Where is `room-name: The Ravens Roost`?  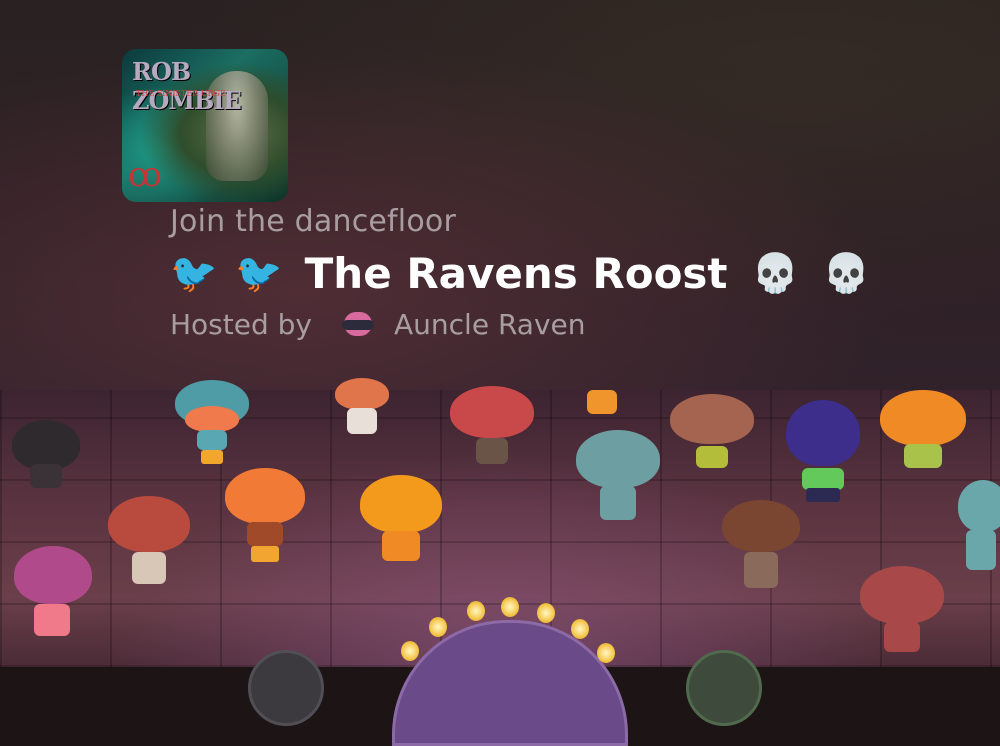 room-name: The Ravens Roost is located at coordinates (516, 273).